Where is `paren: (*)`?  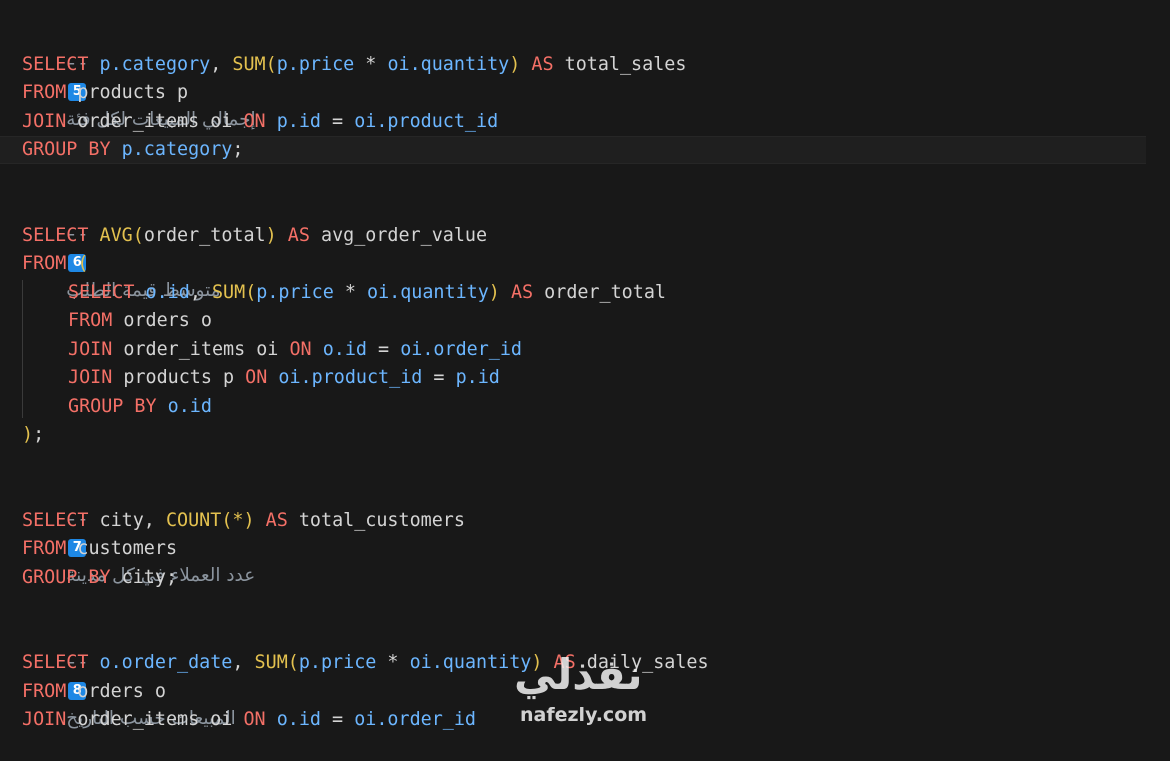 paren: (*) is located at coordinates (238, 520).